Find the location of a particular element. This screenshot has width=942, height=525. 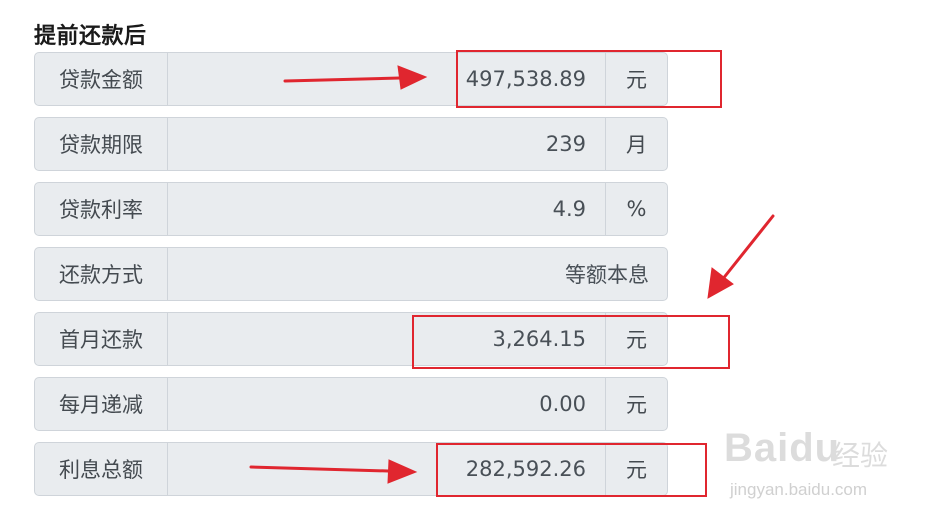

row-label: 首月还款 is located at coordinates (101, 339).